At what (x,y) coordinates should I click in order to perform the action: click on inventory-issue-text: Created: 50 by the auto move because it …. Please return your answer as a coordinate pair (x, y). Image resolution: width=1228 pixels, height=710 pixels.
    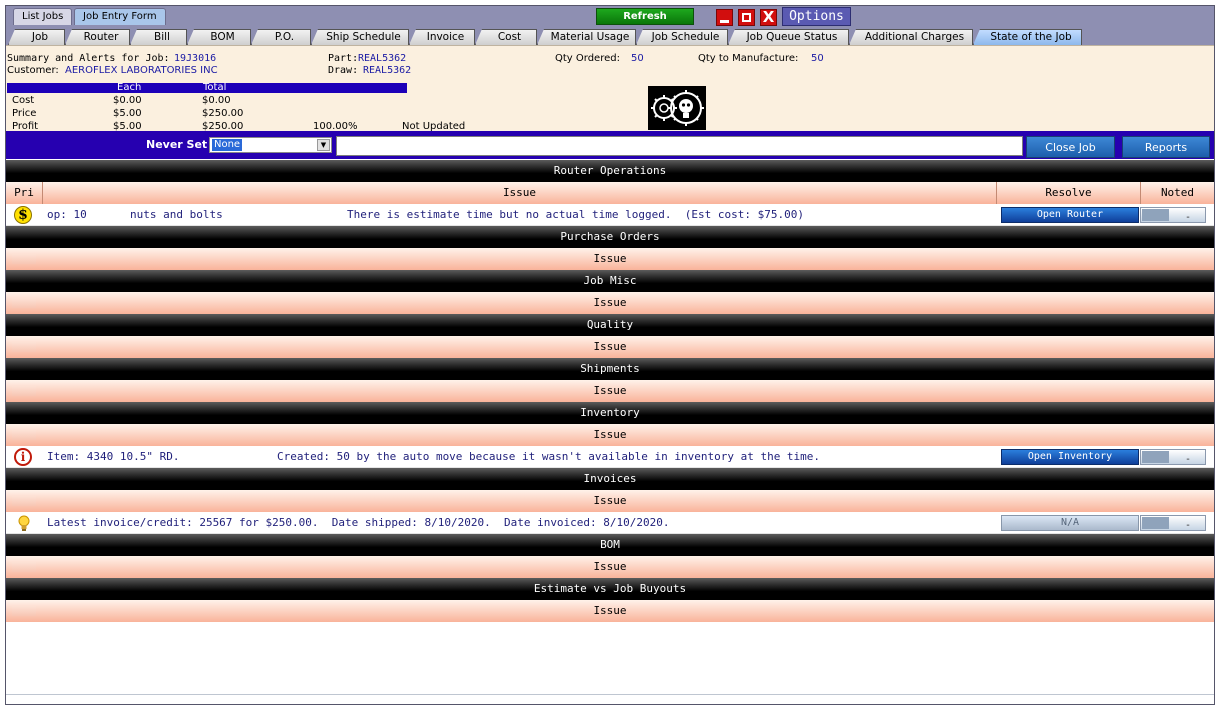
    Looking at the image, I should click on (549, 456).